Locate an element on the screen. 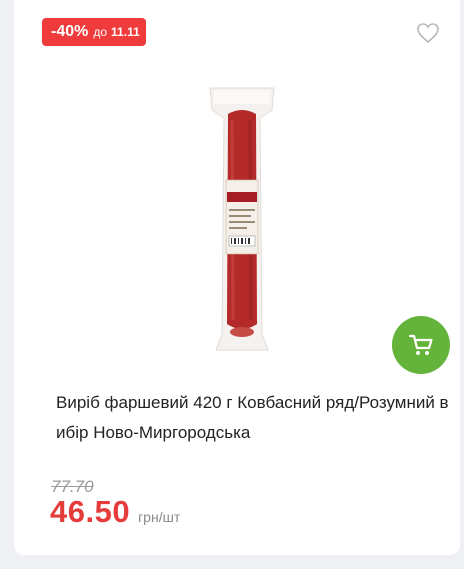 The height and width of the screenshot is (569, 464). discount-badge: -40% до 11.11 is located at coordinates (94, 32).